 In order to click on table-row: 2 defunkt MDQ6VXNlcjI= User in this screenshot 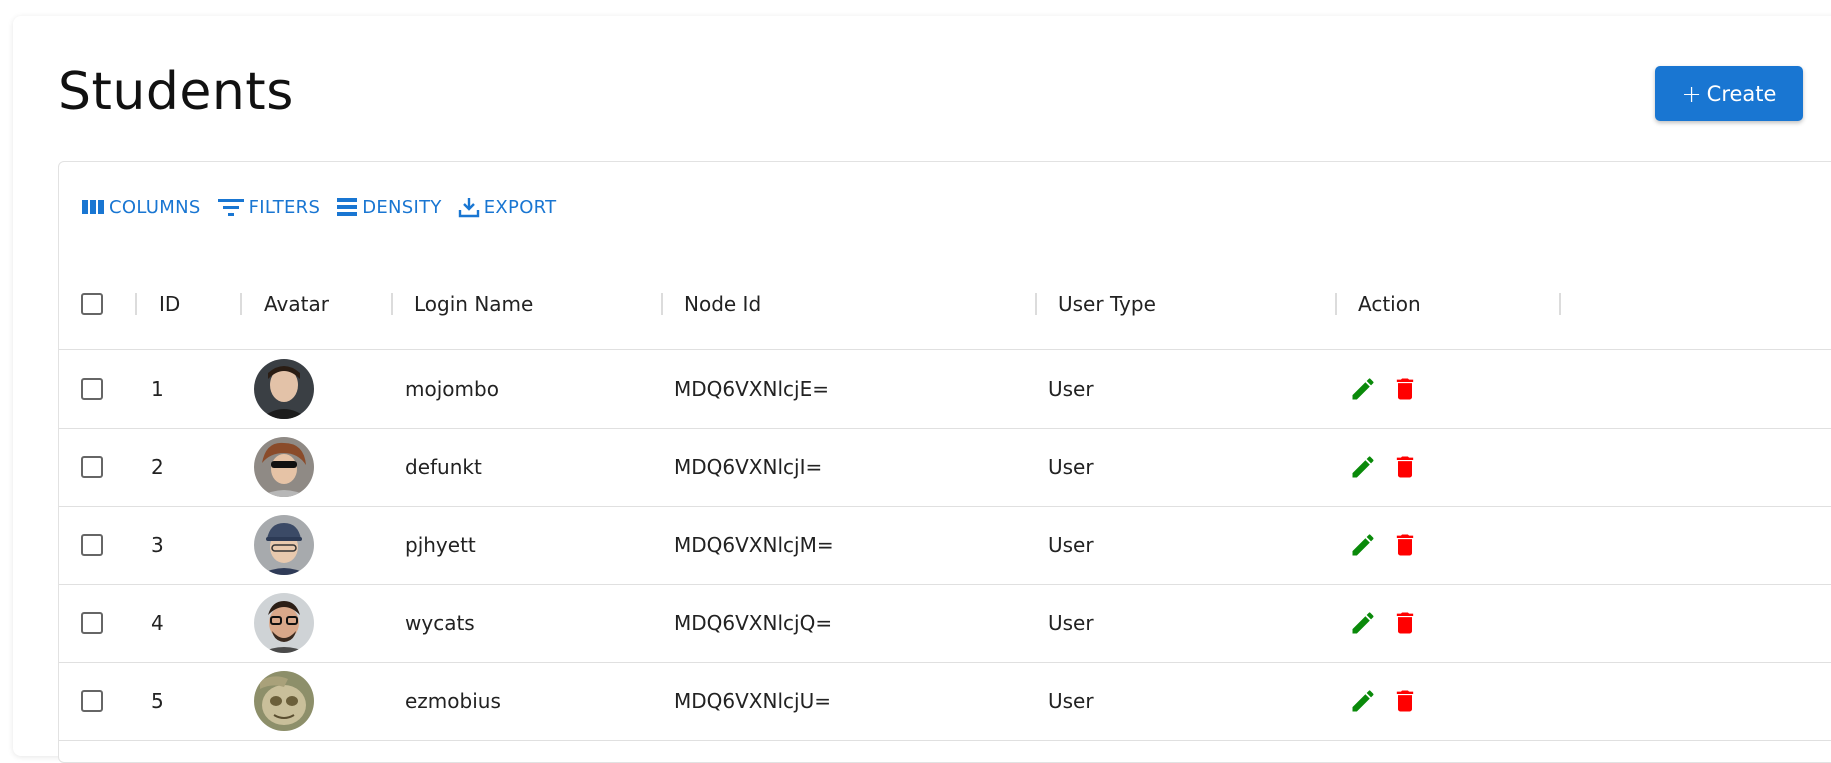, I will do `click(945, 467)`.